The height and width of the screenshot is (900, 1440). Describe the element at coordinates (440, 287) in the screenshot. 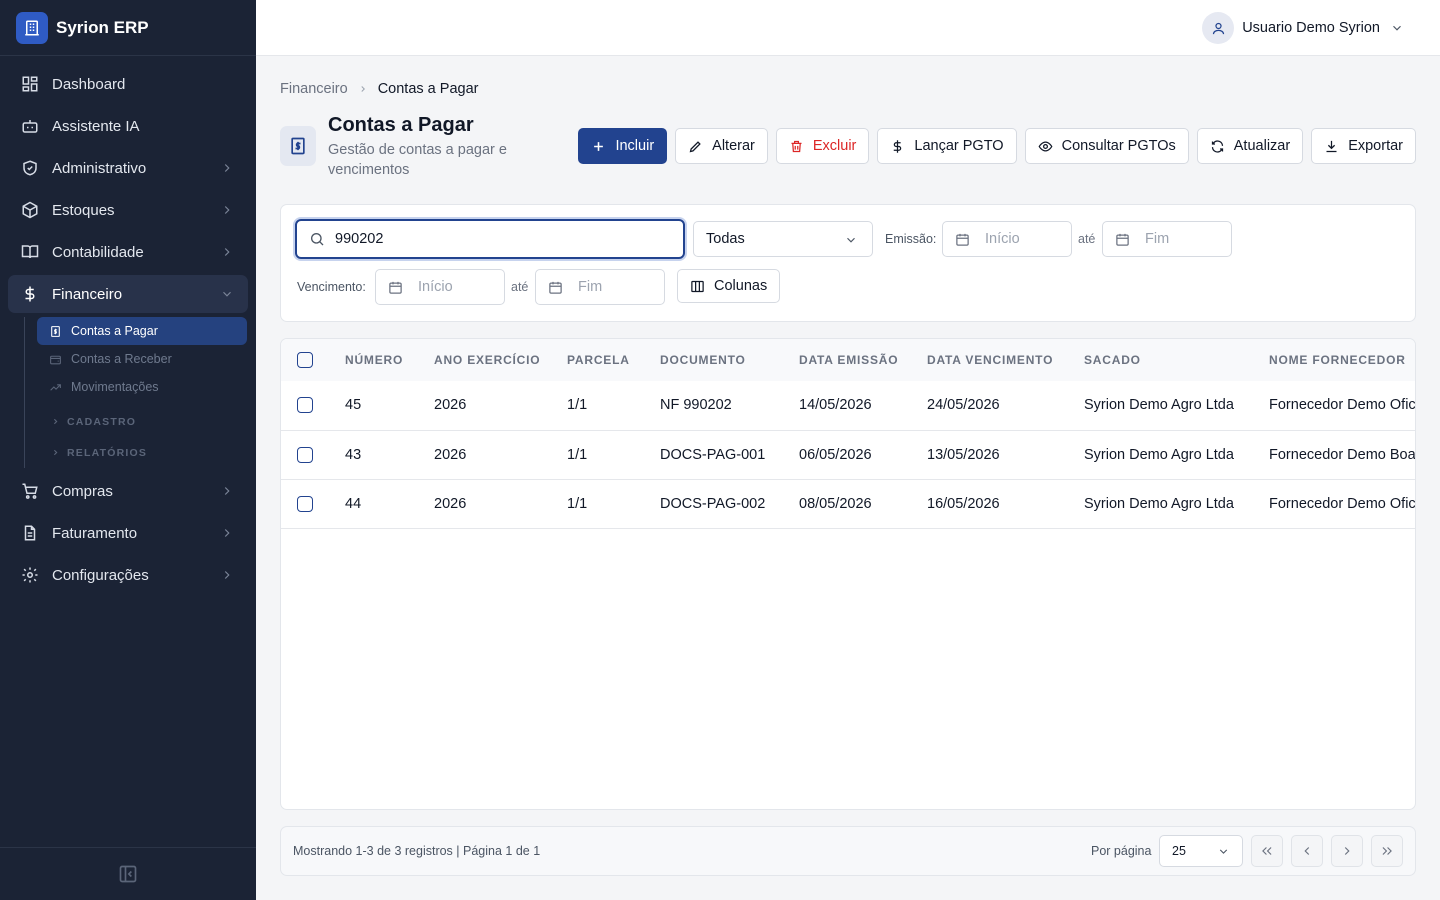

I see `vencimento-inicio-field: Início` at that location.